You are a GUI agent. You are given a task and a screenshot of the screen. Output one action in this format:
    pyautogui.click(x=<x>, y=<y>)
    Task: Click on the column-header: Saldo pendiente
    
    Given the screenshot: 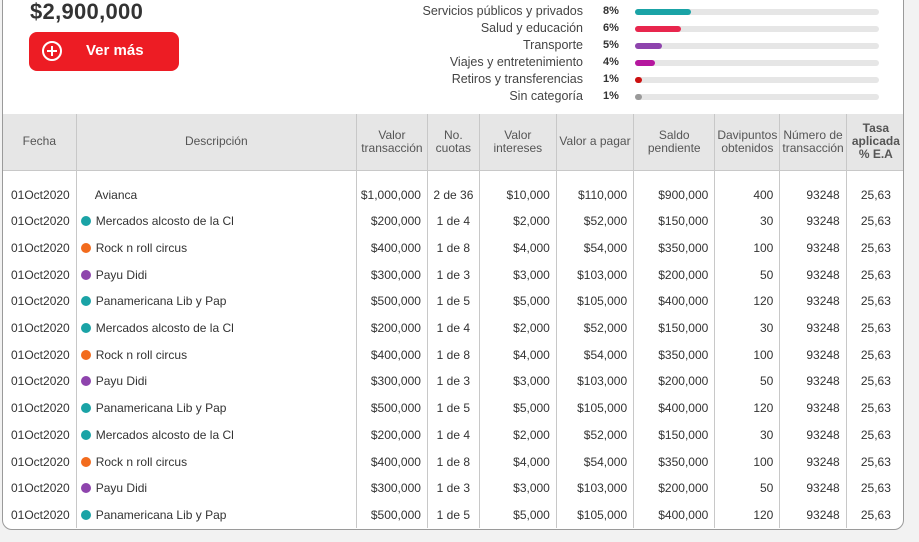 What is the action you would take?
    pyautogui.click(x=674, y=142)
    